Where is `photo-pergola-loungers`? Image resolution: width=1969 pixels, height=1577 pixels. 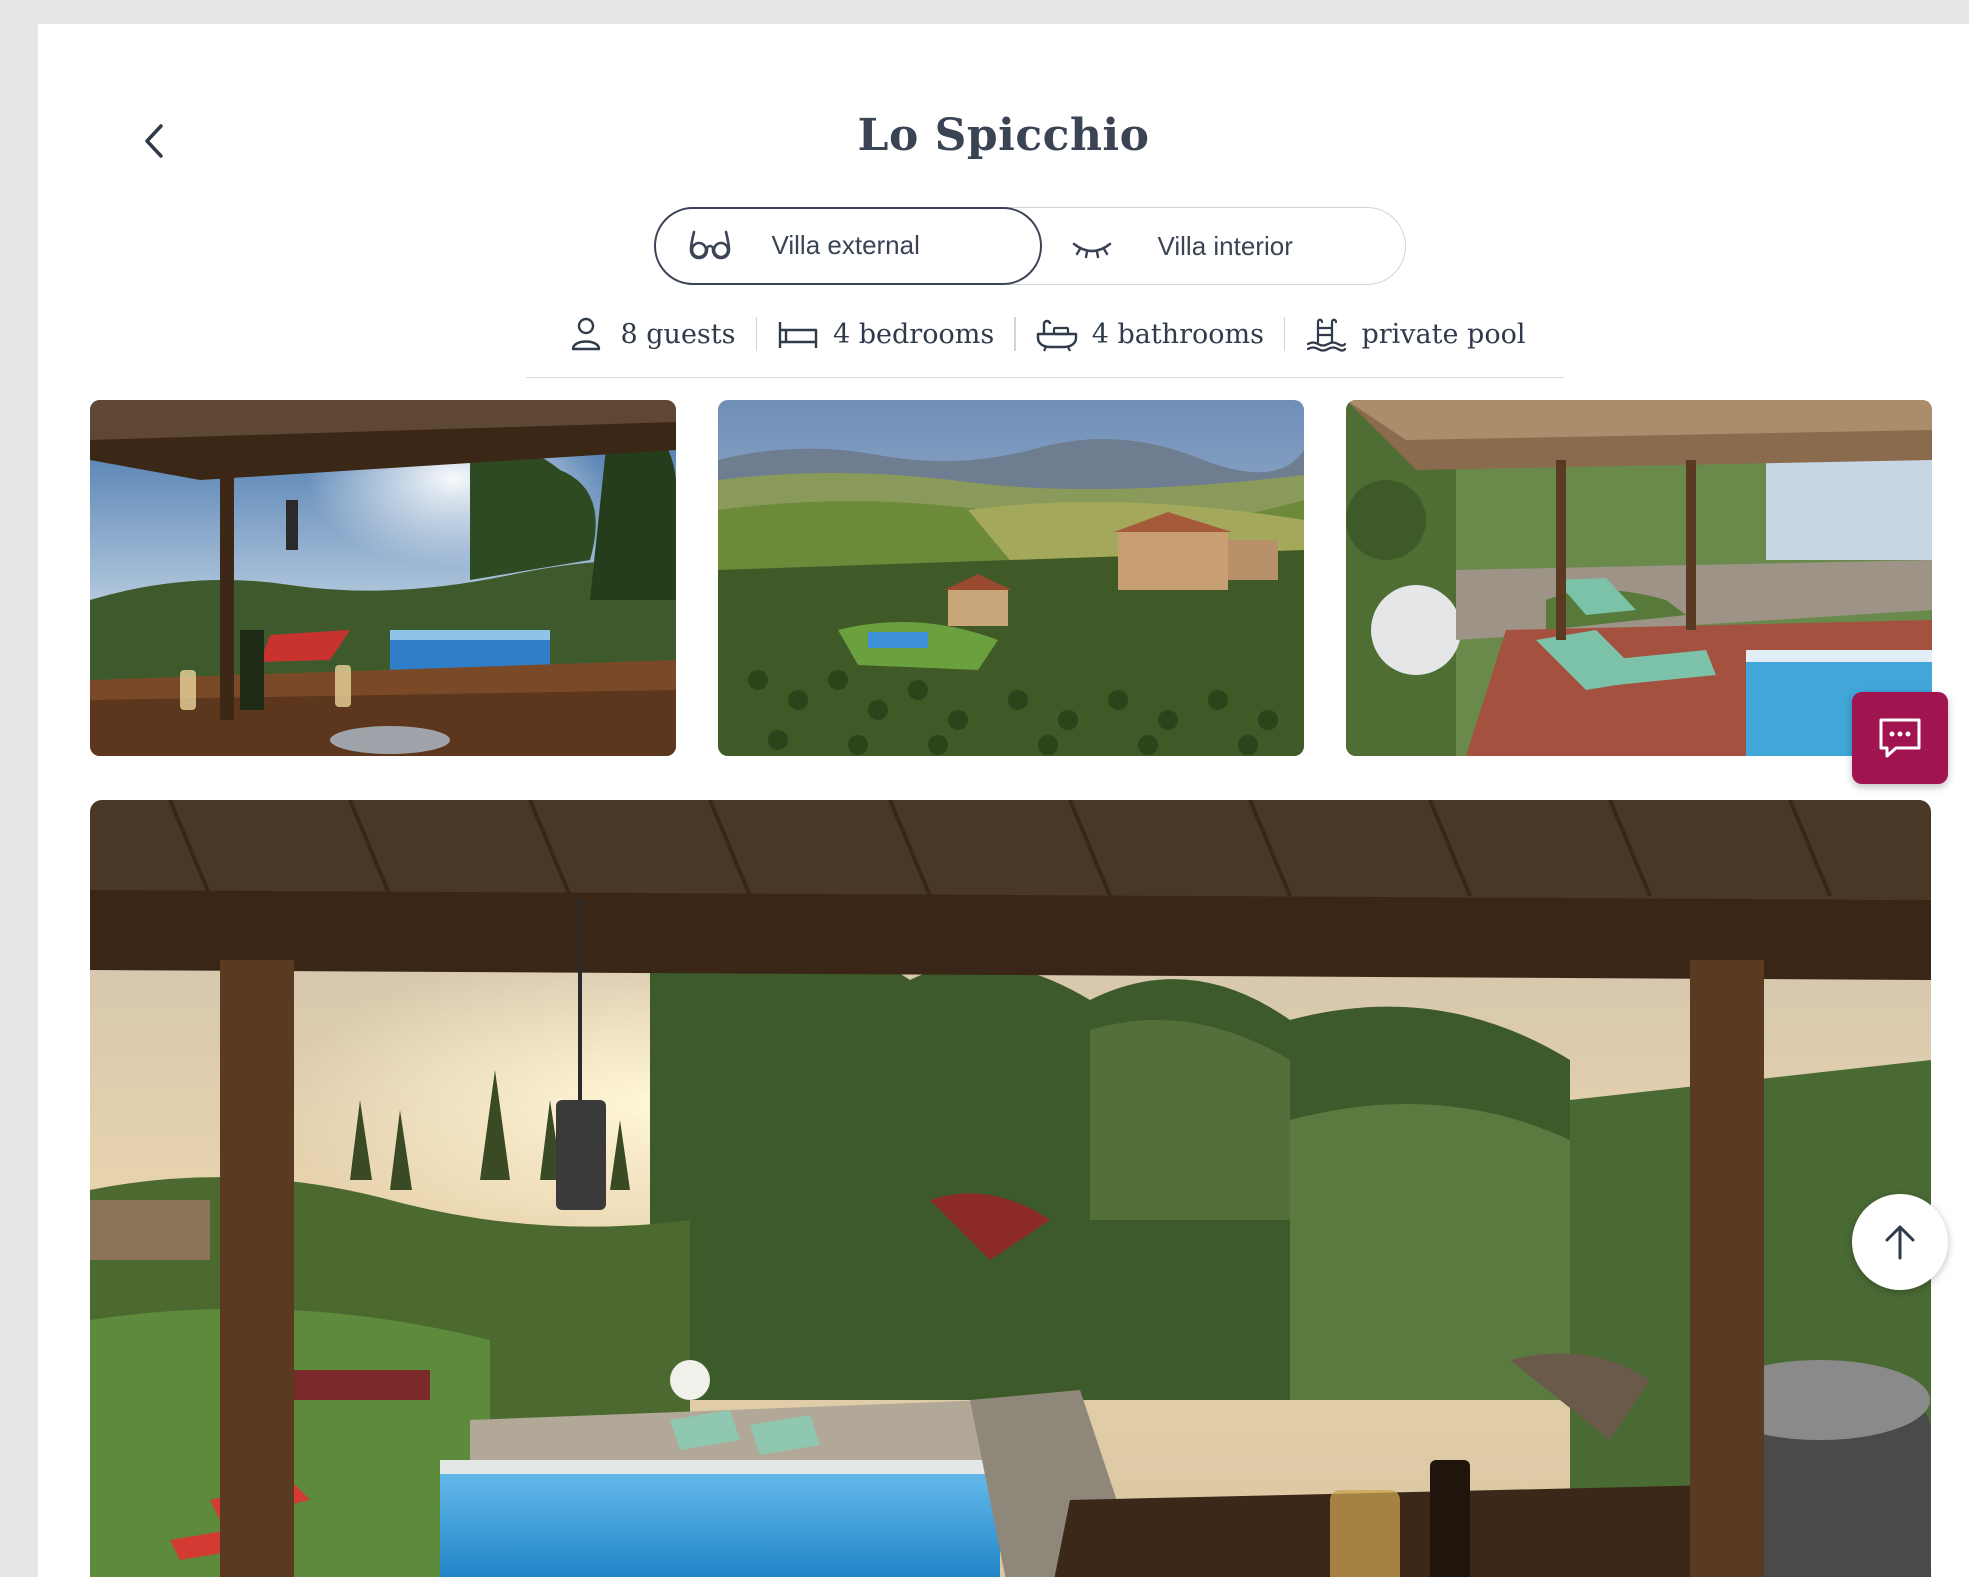 photo-pergola-loungers is located at coordinates (1639, 578).